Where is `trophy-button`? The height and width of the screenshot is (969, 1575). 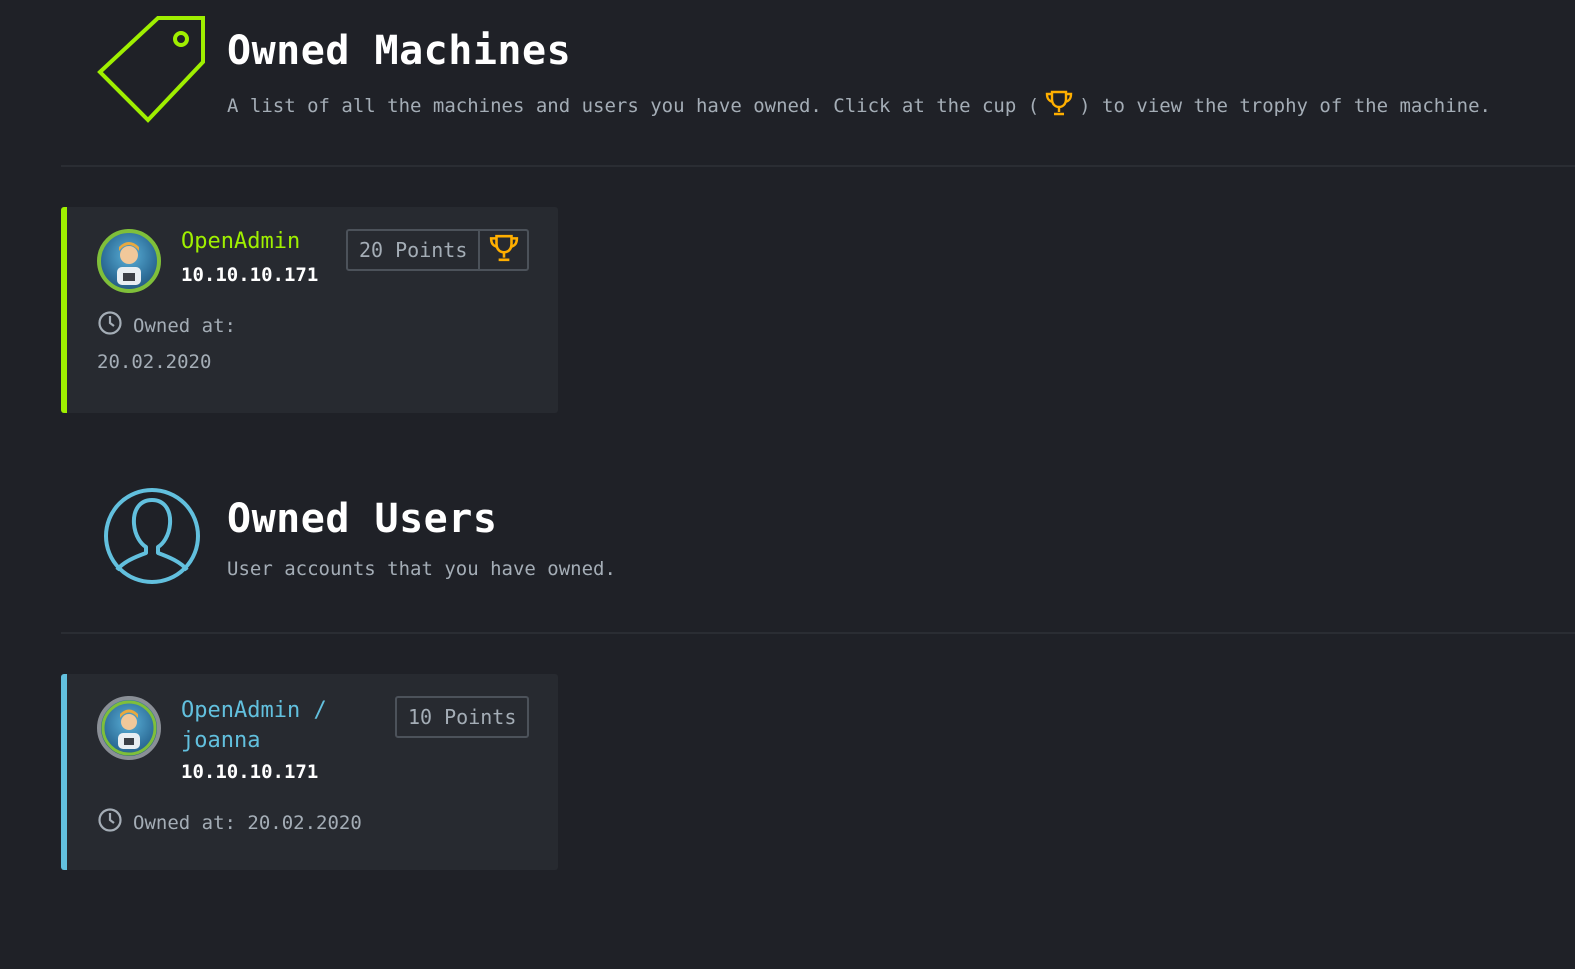
trophy-button is located at coordinates (502, 250).